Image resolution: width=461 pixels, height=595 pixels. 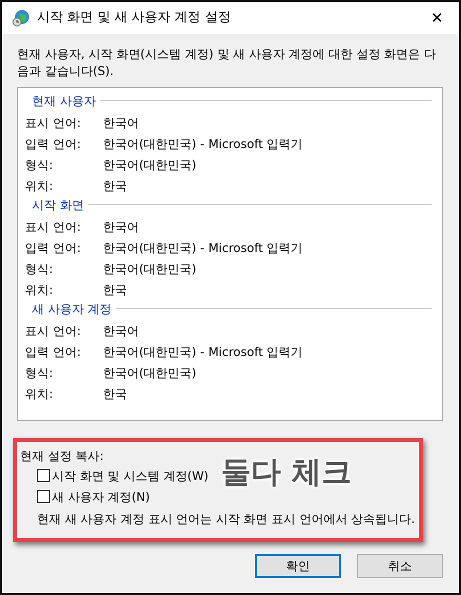 What do you see at coordinates (21, 18) in the screenshot?
I see `globe-icon` at bounding box center [21, 18].